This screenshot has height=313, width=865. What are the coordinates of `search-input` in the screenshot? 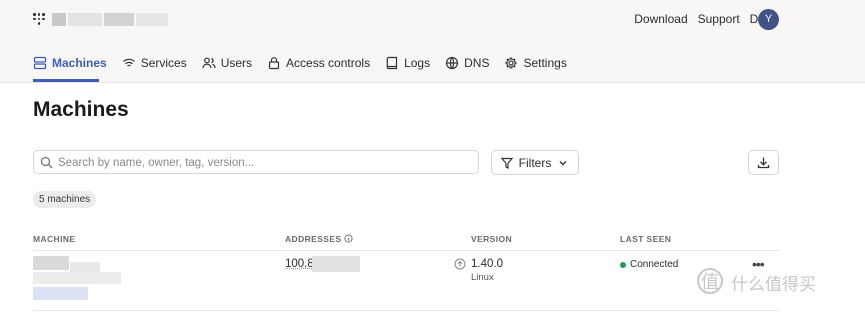 It's located at (263, 163).